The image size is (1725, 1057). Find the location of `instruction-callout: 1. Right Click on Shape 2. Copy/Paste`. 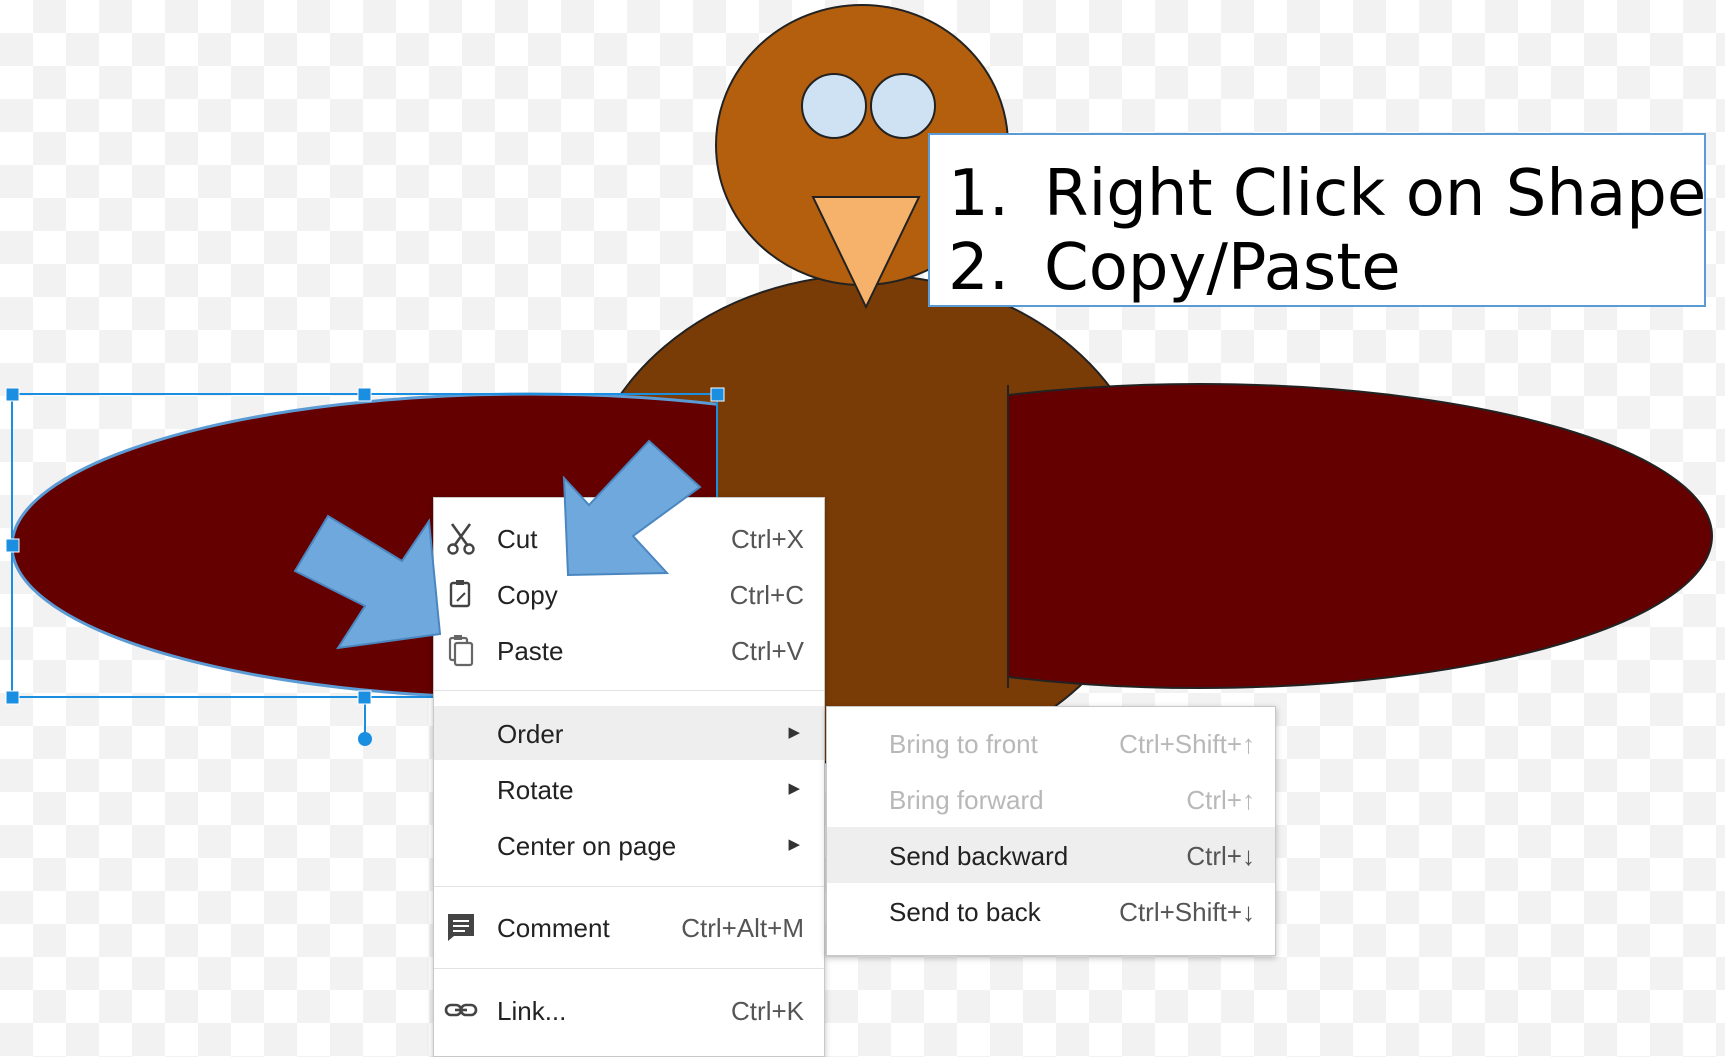

instruction-callout: 1. Right Click on Shape 2. Copy/Paste is located at coordinates (1317, 220).